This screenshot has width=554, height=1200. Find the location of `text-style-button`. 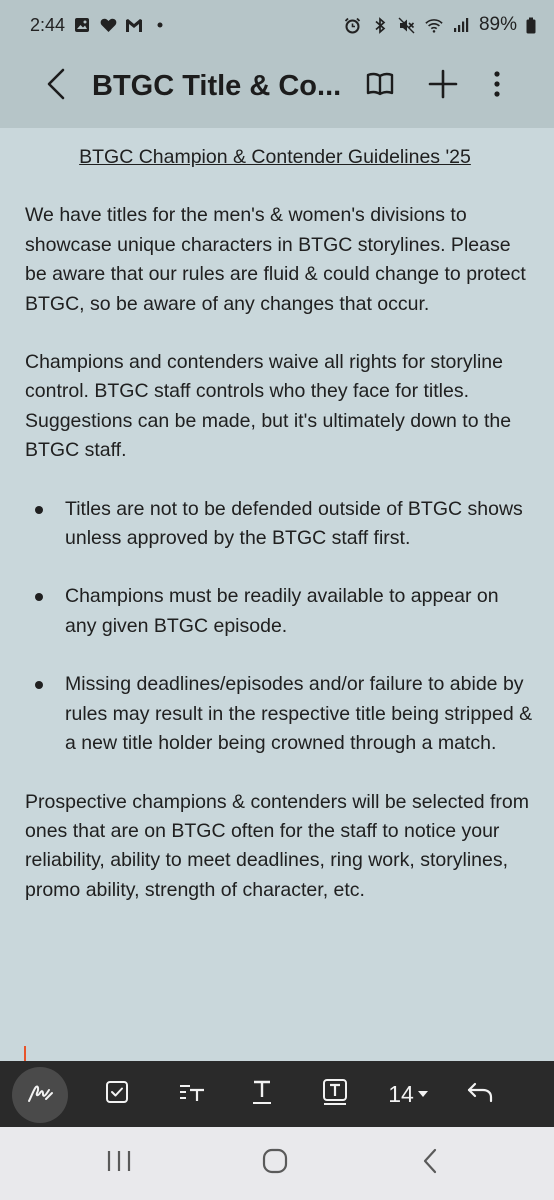

text-style-button is located at coordinates (192, 1094).